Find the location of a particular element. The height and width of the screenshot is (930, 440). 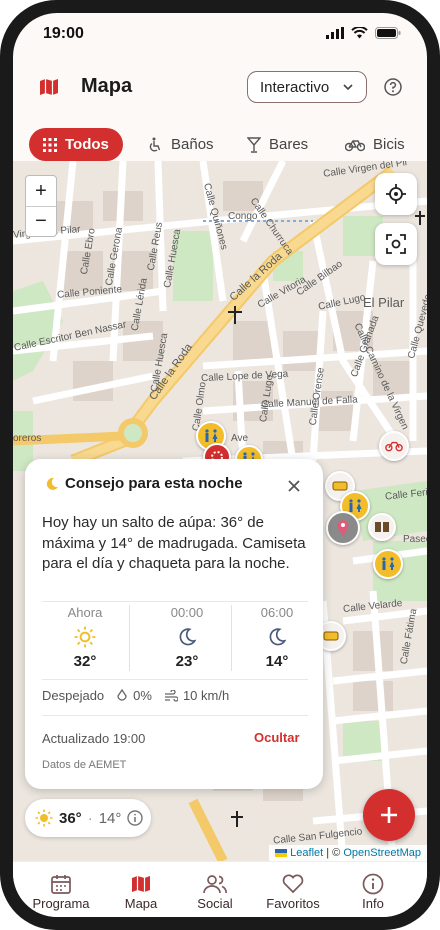

weather-low: 14° is located at coordinates (110, 818).